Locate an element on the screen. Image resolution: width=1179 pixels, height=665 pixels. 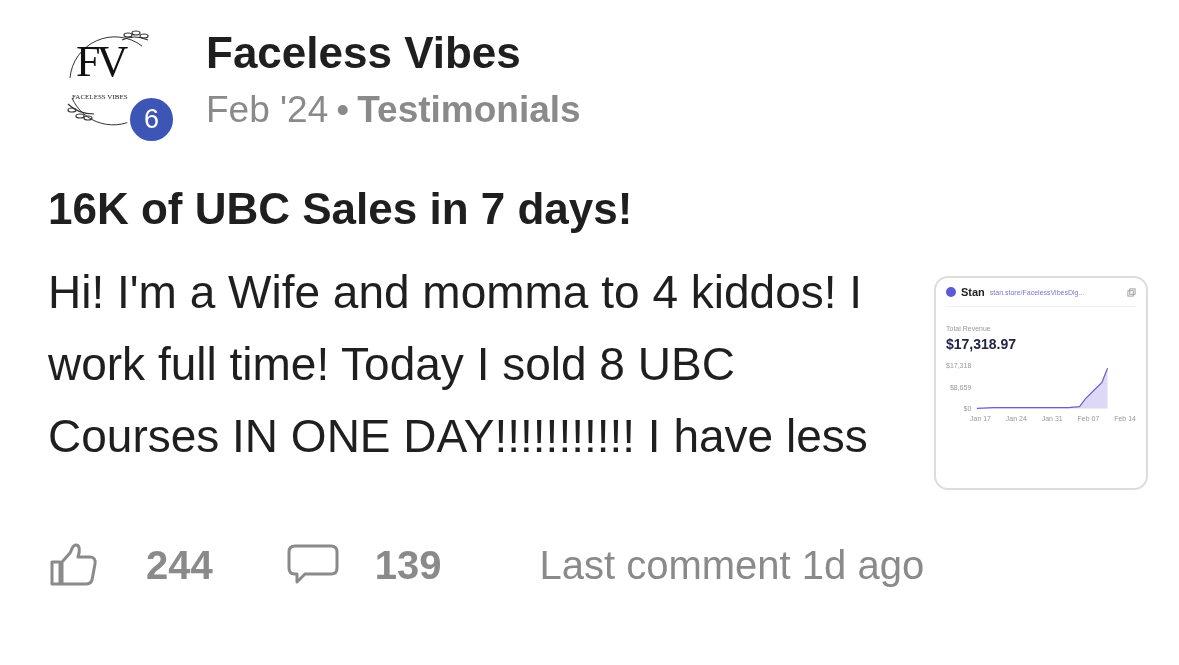
last-comment-time: Last comment 1d ago is located at coordinates (732, 565).